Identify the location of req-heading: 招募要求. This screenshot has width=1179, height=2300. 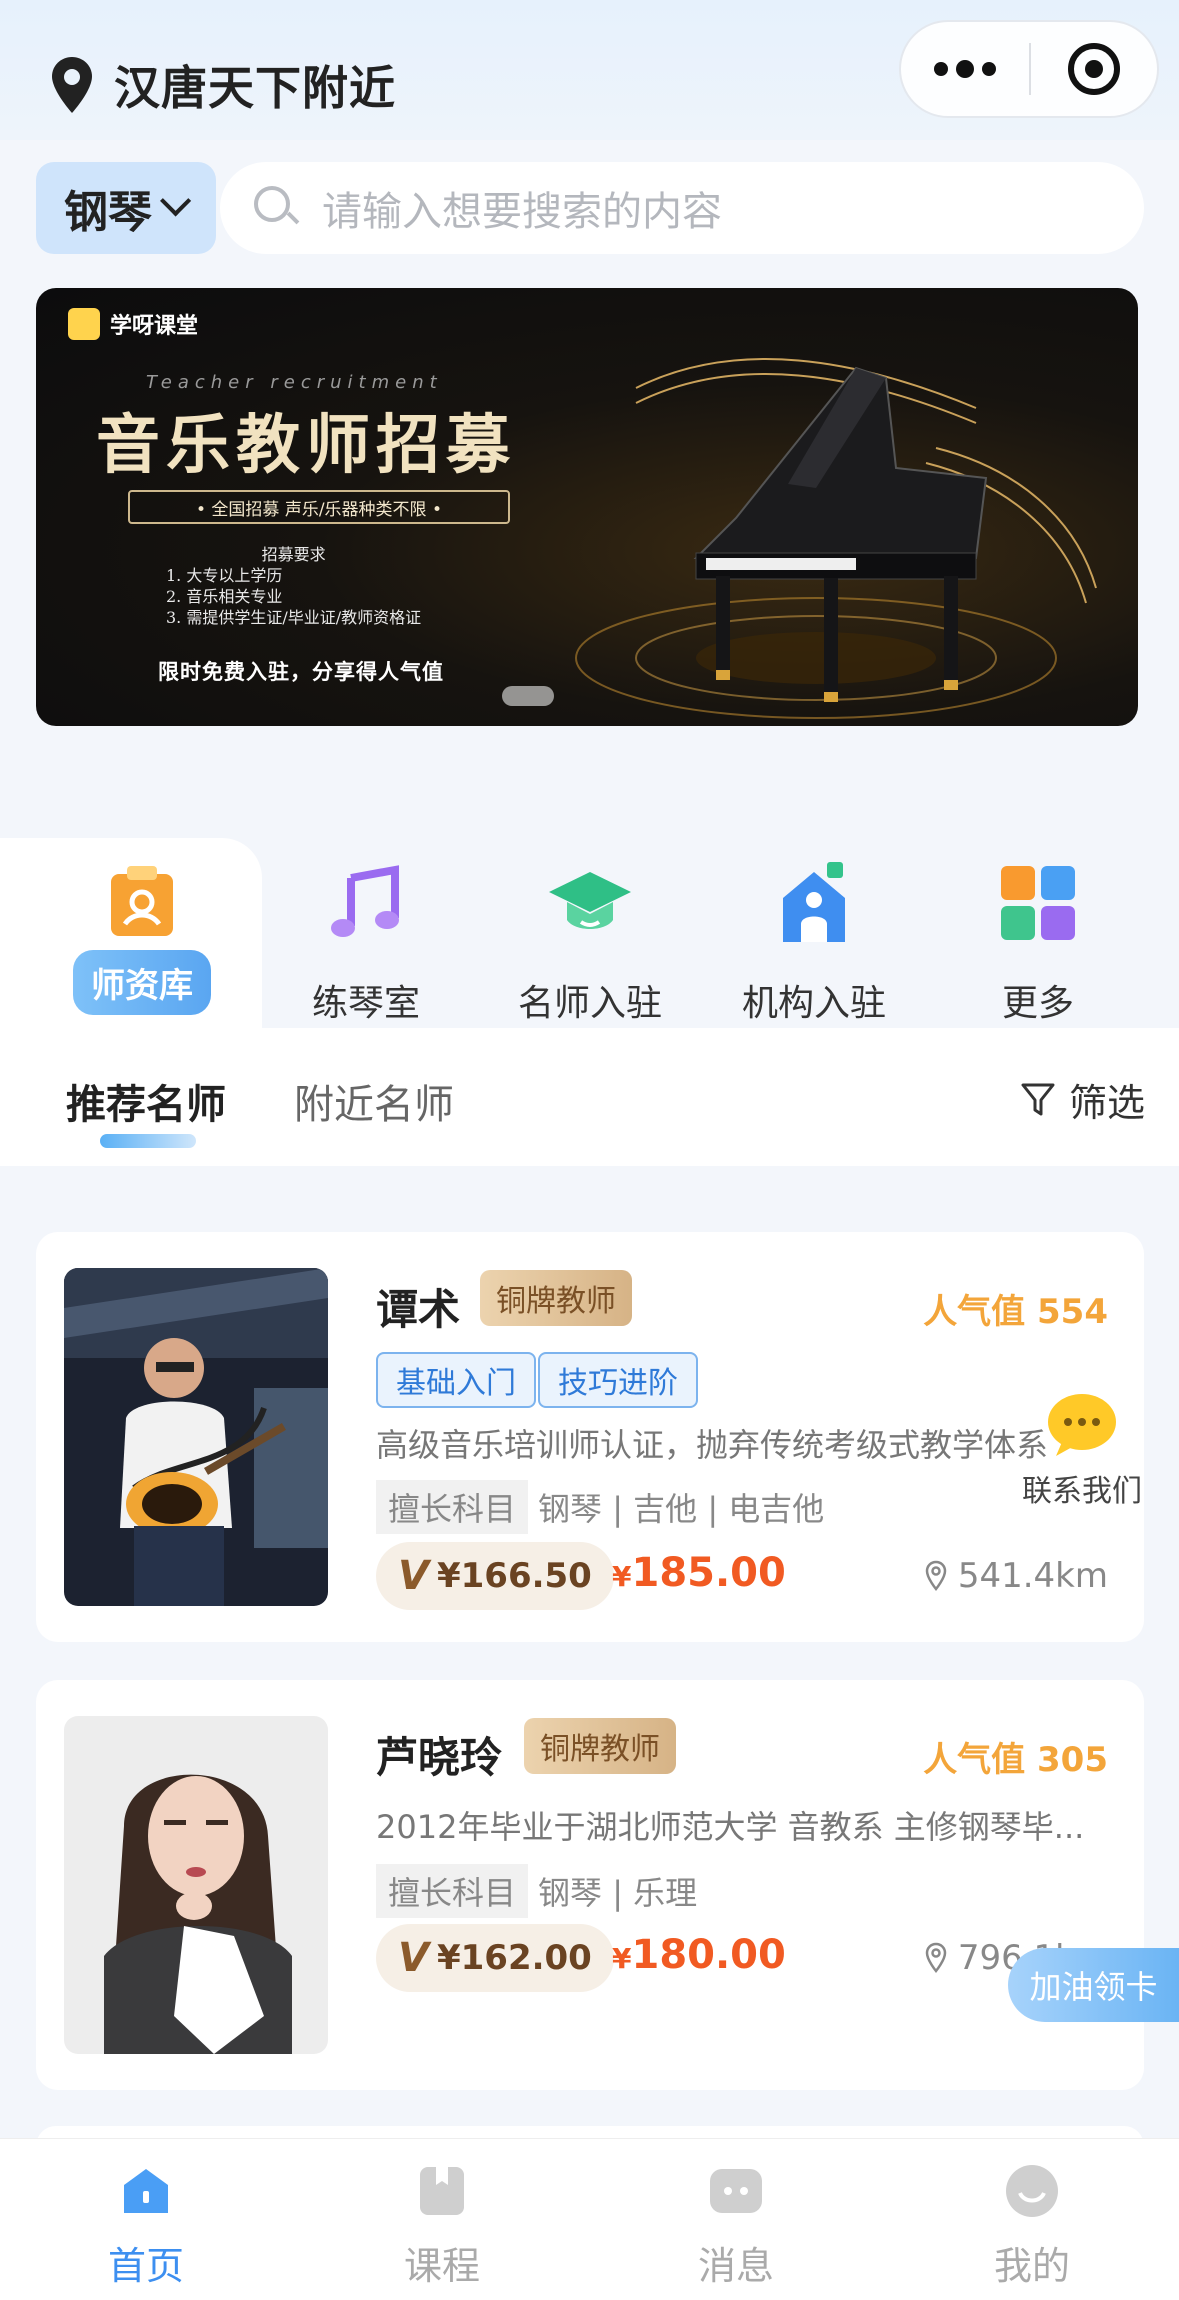
(293, 554).